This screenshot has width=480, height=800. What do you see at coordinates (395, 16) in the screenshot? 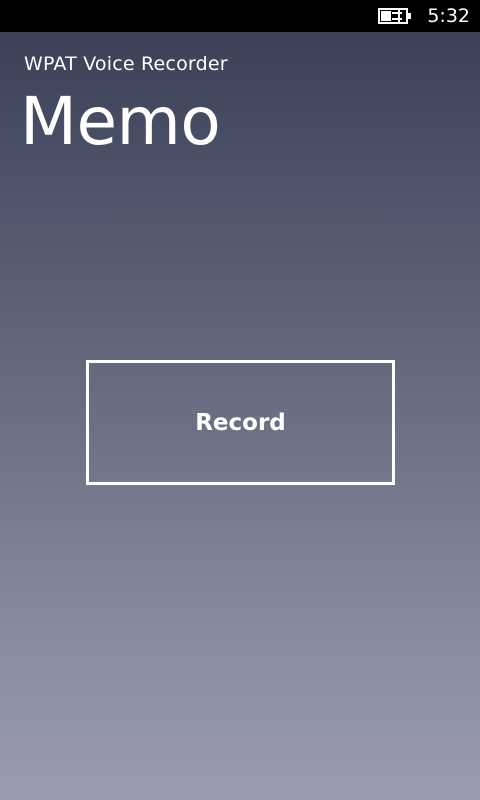
I see `battery-charging-icon` at bounding box center [395, 16].